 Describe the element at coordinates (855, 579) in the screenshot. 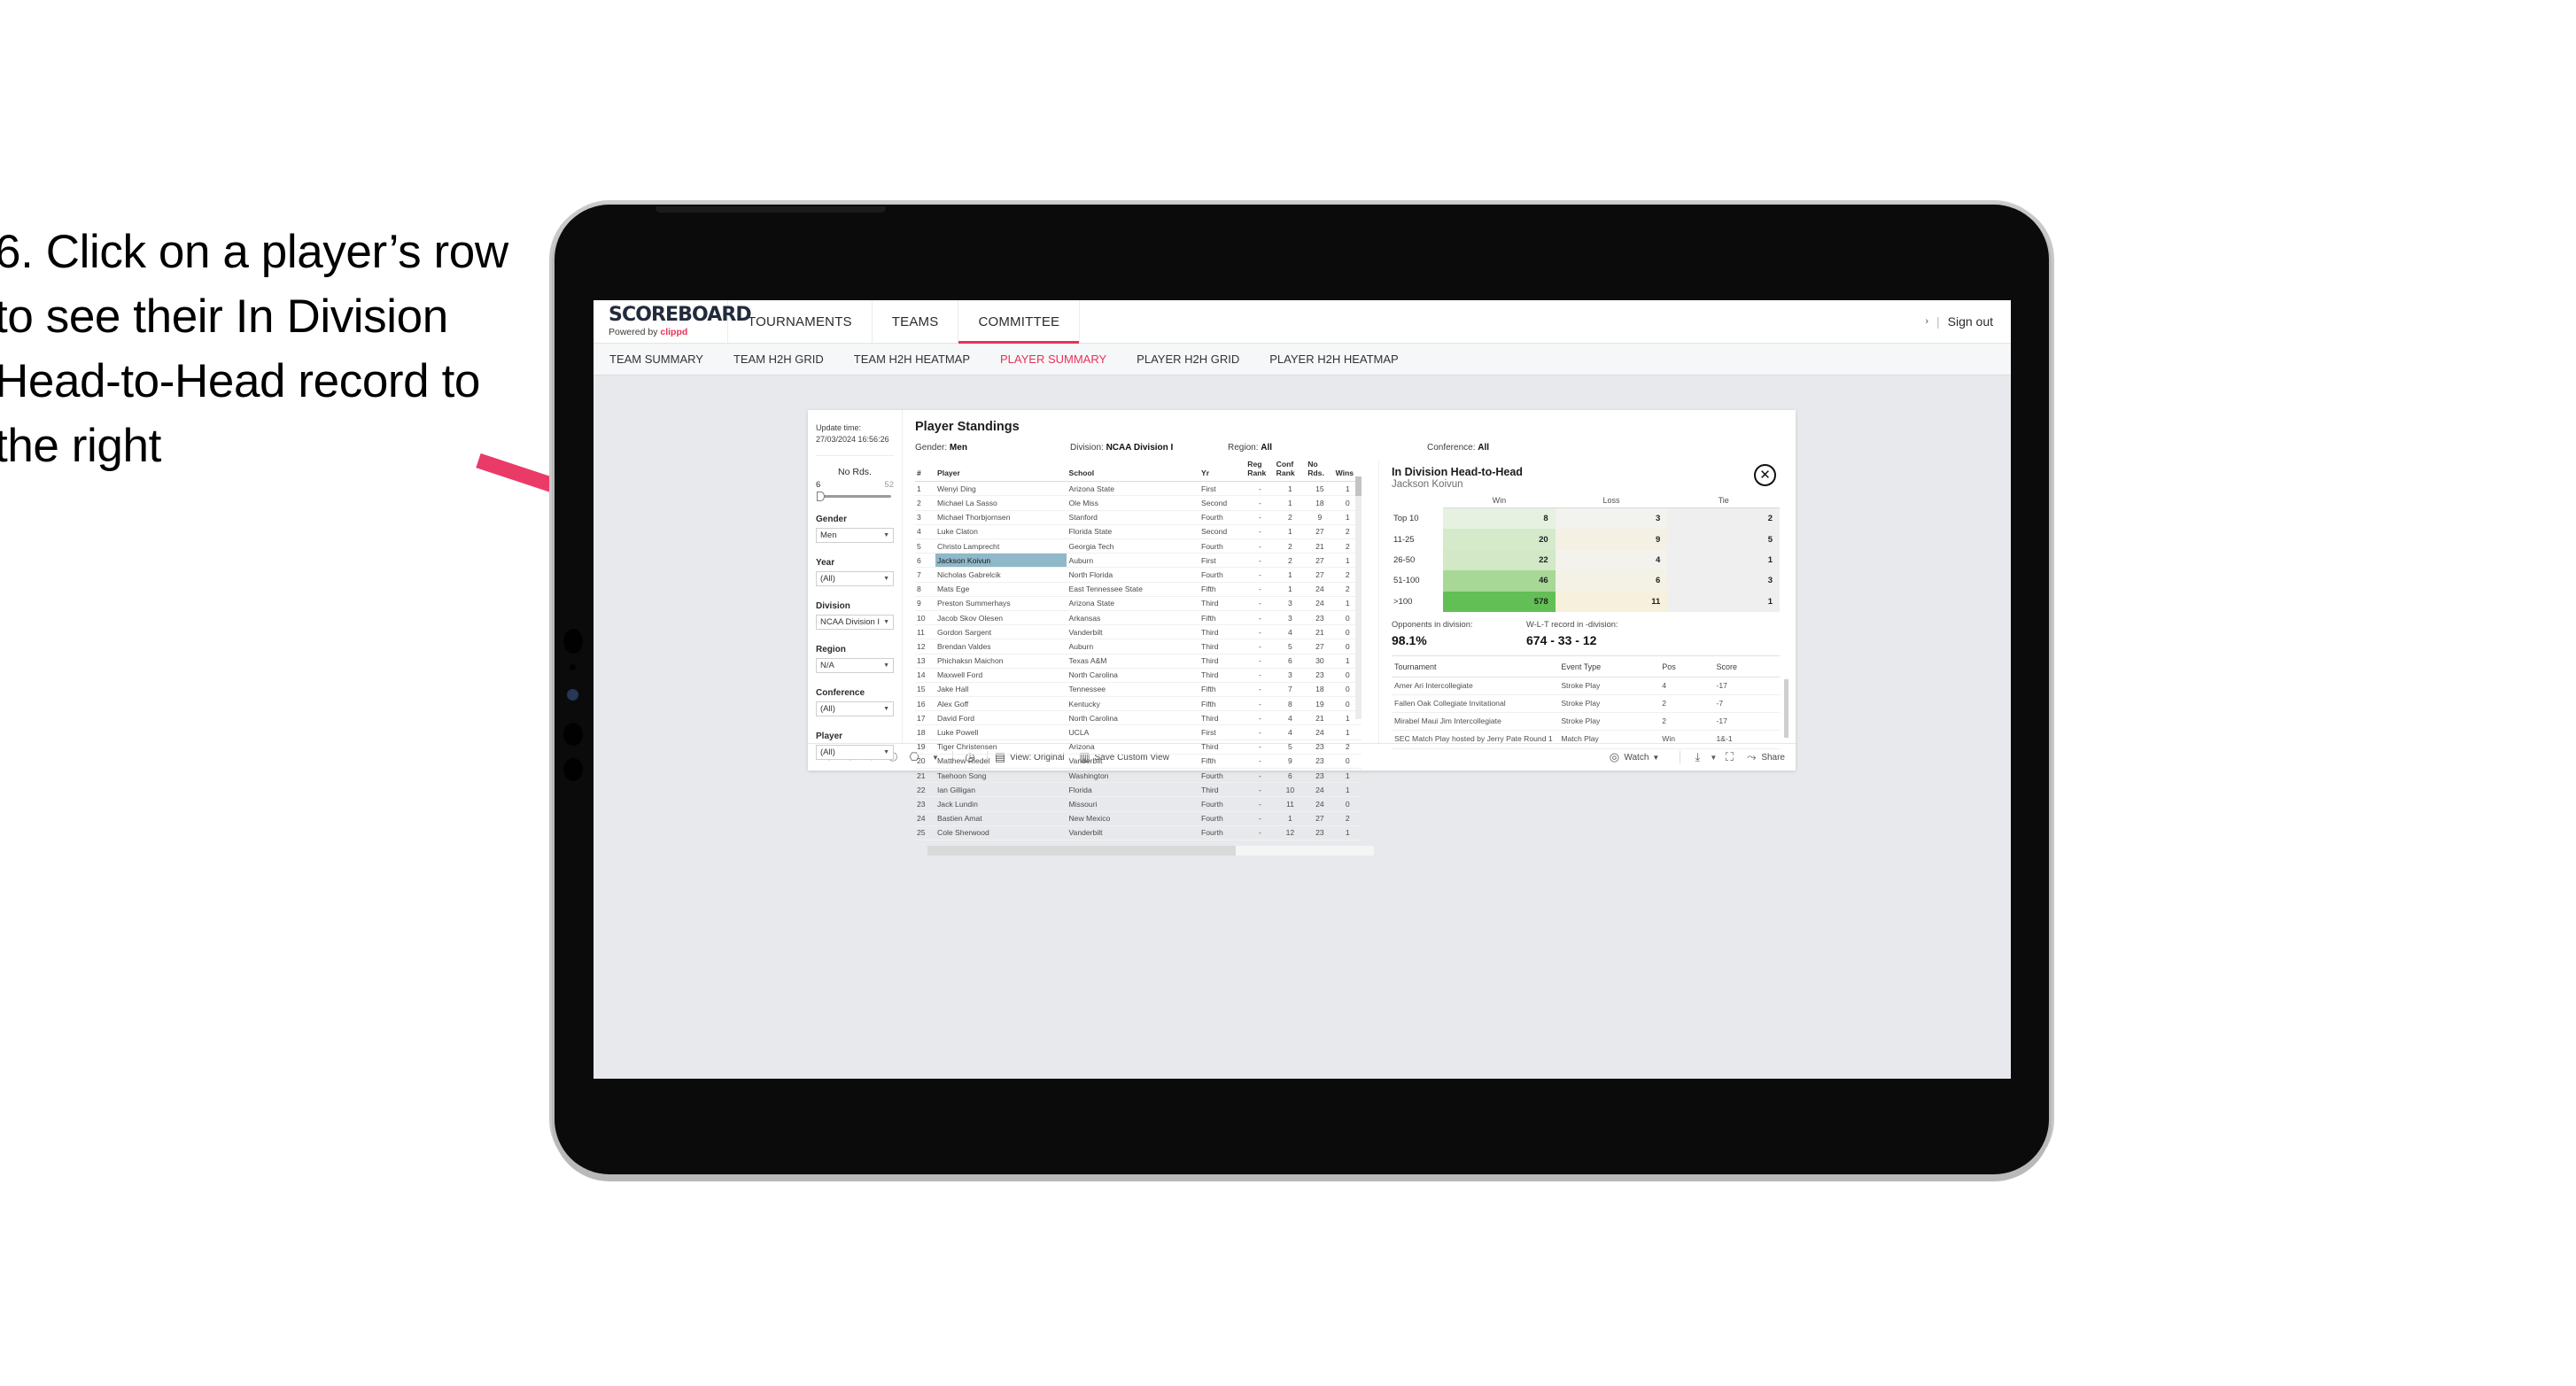

I see `year-select: (All) ▼` at that location.